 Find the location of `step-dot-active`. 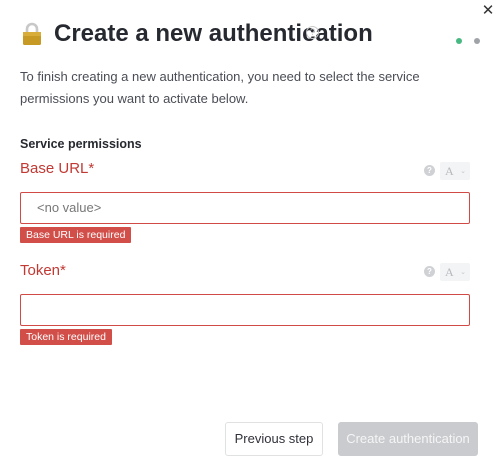

step-dot-active is located at coordinates (458, 41).